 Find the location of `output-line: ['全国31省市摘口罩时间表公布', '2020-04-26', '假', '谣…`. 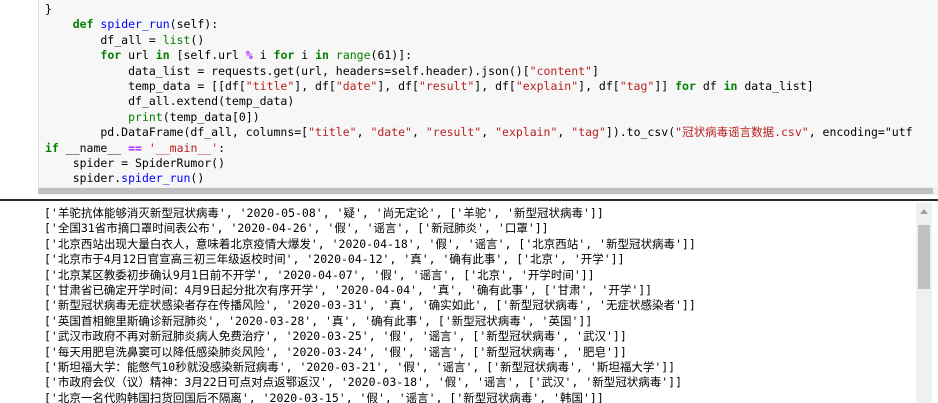

output-line: ['全国31省市摘口罩时间表公布', '2020-04-26', '假', '谣… is located at coordinates (296, 228).